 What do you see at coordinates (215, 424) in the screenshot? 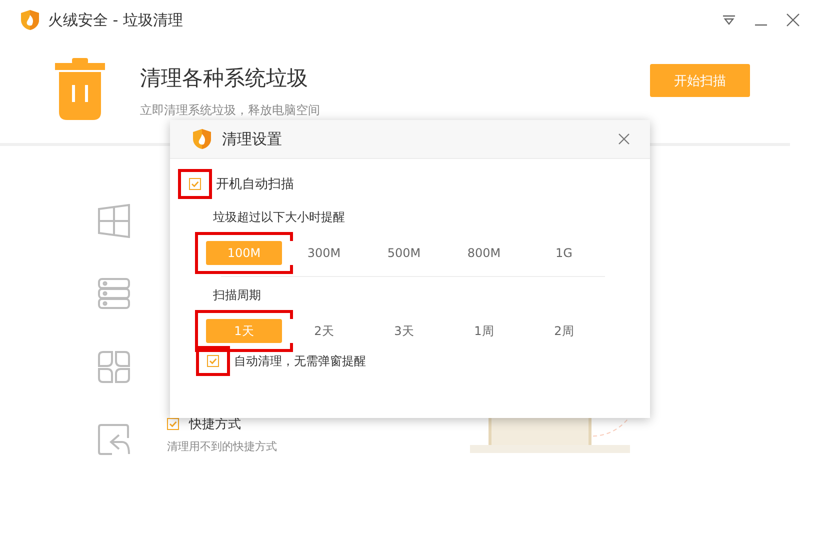
I see `category-title: 快捷方式` at bounding box center [215, 424].